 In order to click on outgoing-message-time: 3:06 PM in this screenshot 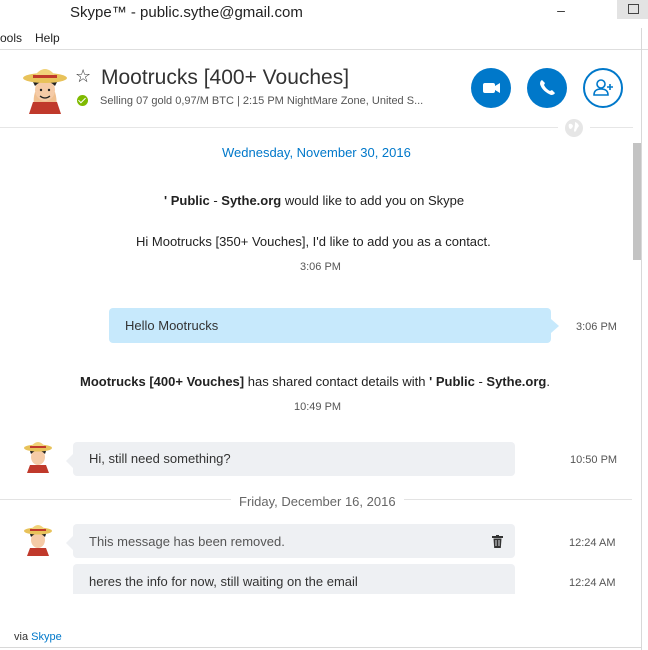, I will do `click(596, 327)`.